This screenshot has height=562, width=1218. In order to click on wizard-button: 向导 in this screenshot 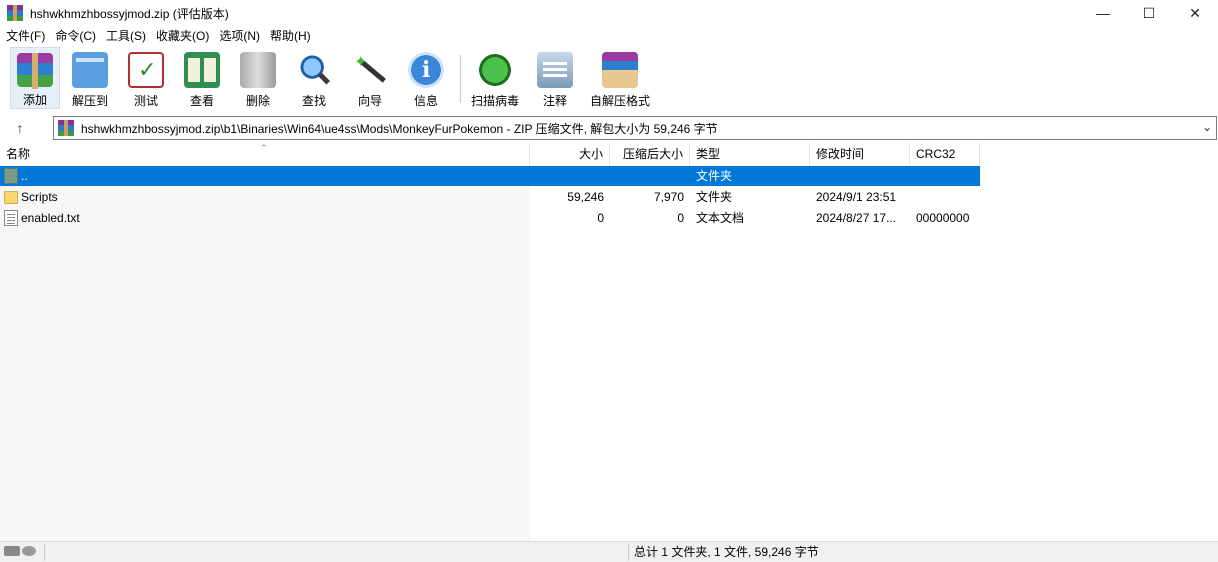, I will do `click(370, 78)`.